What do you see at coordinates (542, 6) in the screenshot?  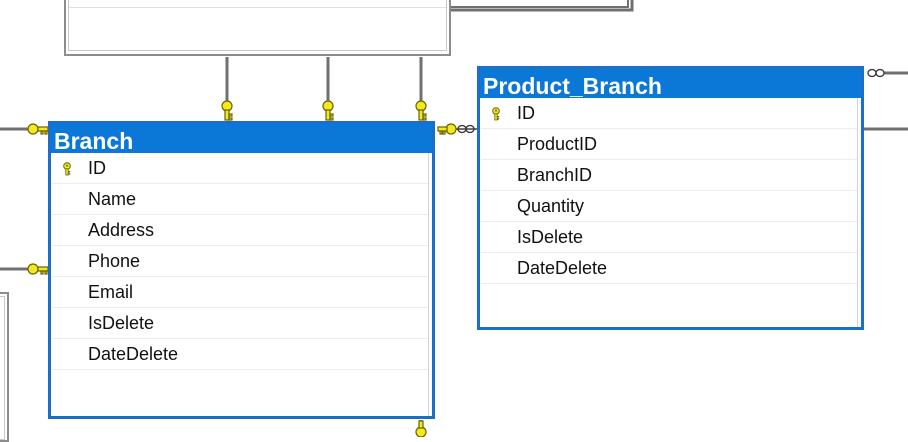 I see `relationship-line` at bounding box center [542, 6].